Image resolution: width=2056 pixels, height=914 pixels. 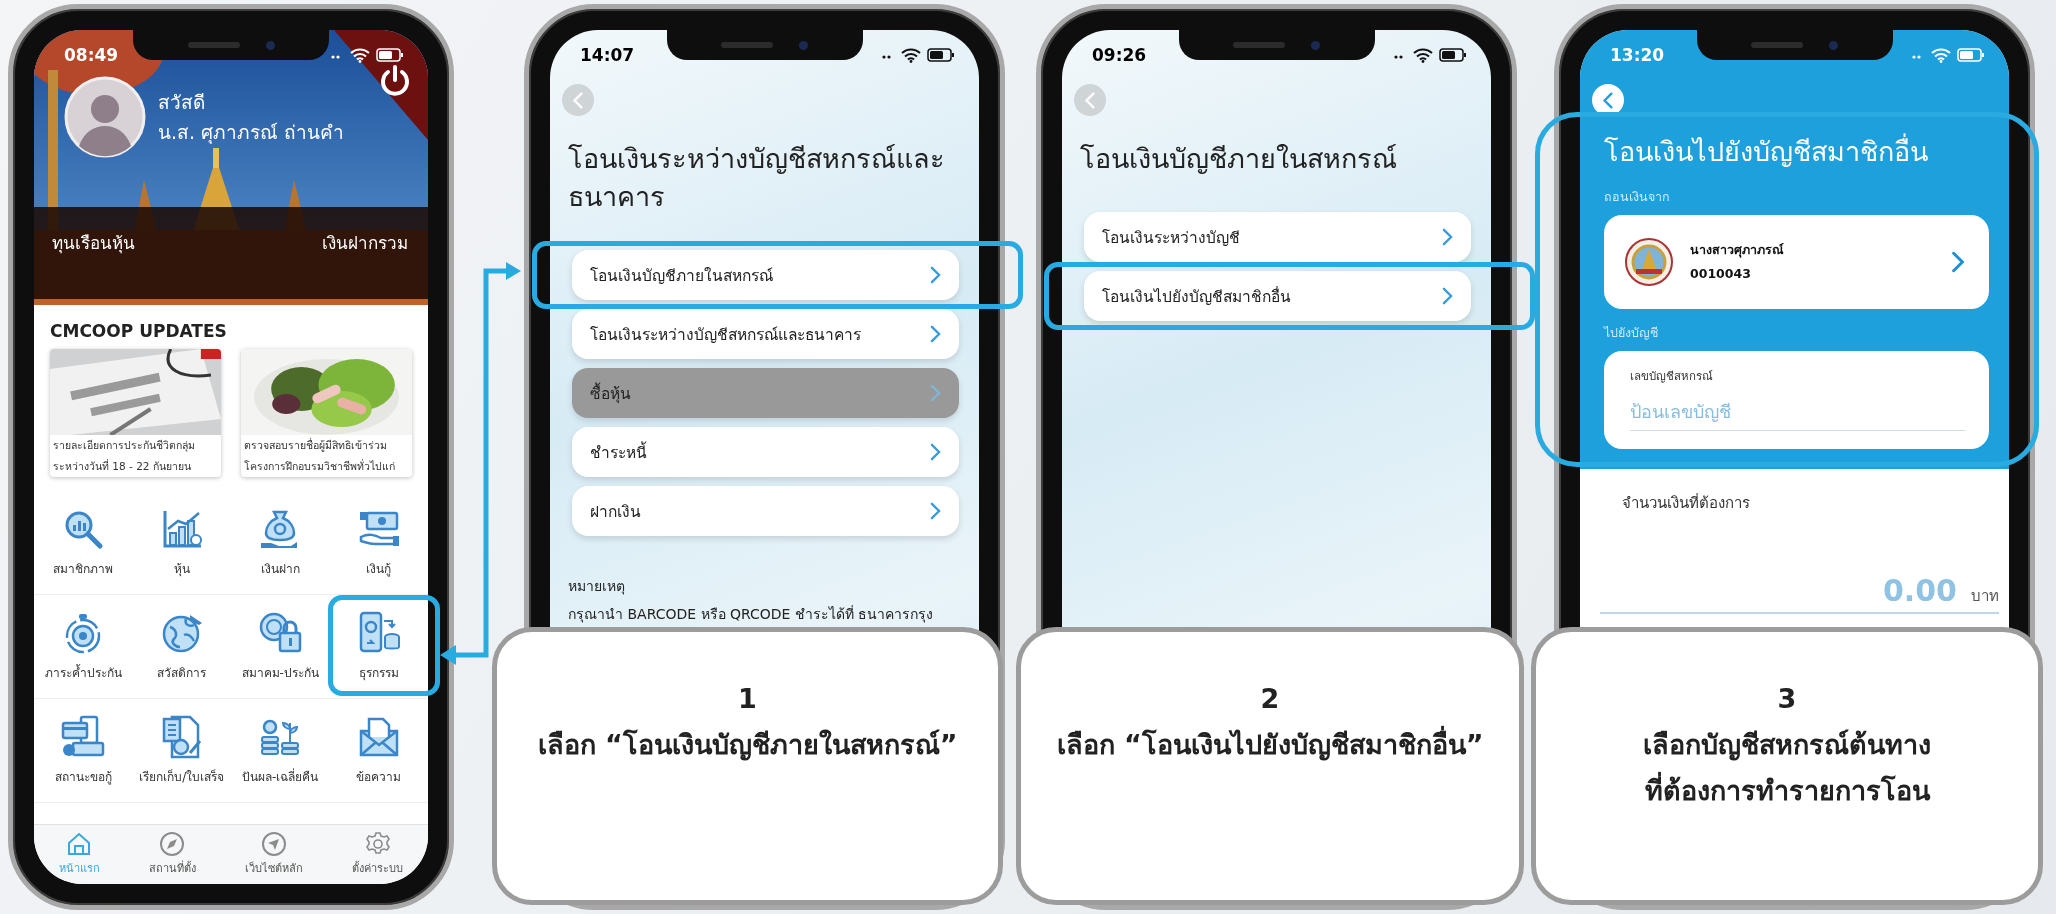 What do you see at coordinates (83, 777) in the screenshot?
I see `menu-label: สถานะขอกู้` at bounding box center [83, 777].